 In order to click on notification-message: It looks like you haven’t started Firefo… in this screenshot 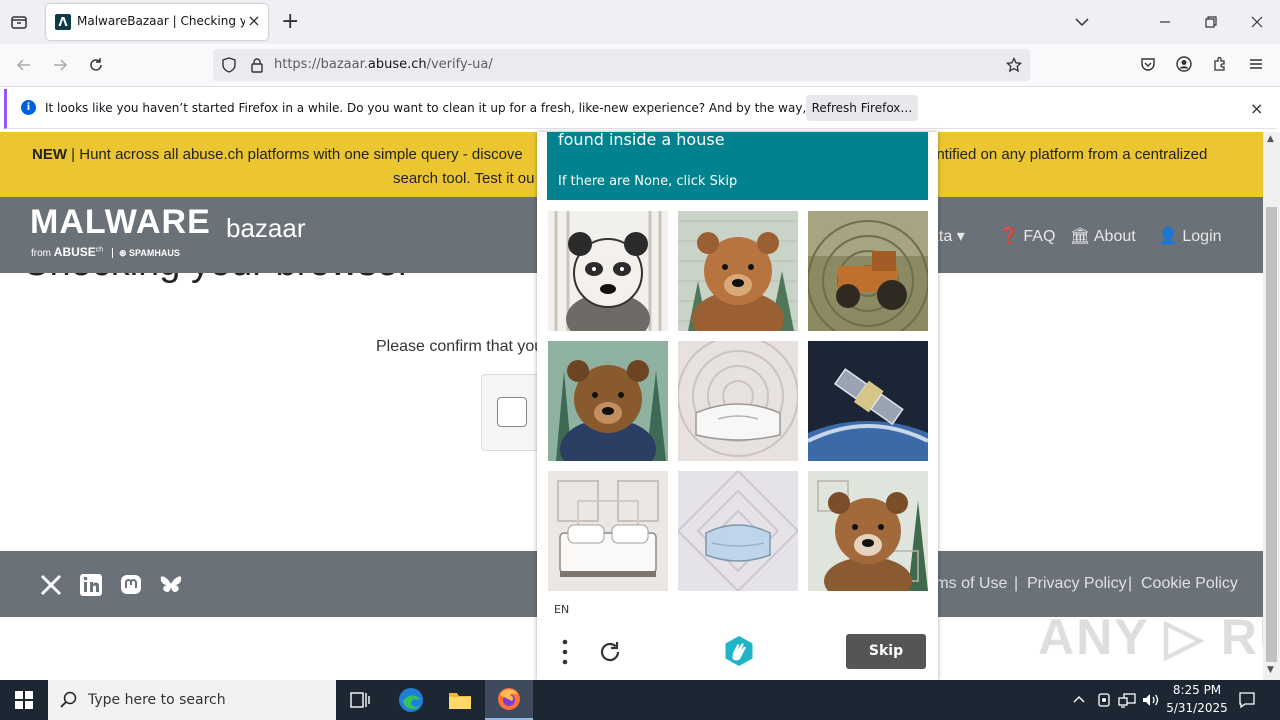, I will do `click(473, 108)`.